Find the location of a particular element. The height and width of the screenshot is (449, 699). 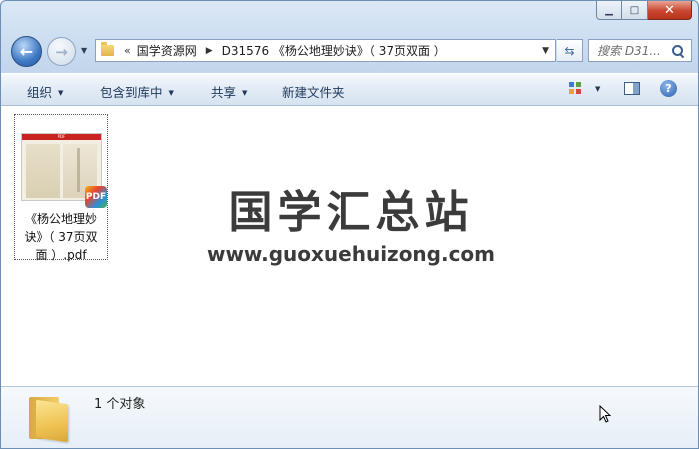

help-button: ? is located at coordinates (668, 88).